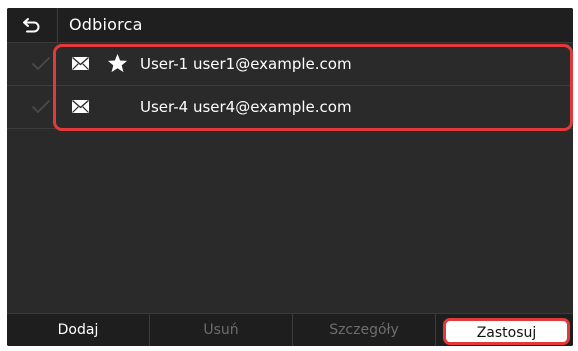 Image resolution: width=578 pixels, height=351 pixels. Describe the element at coordinates (364, 330) in the screenshot. I see `details-button: Szczegóły` at that location.